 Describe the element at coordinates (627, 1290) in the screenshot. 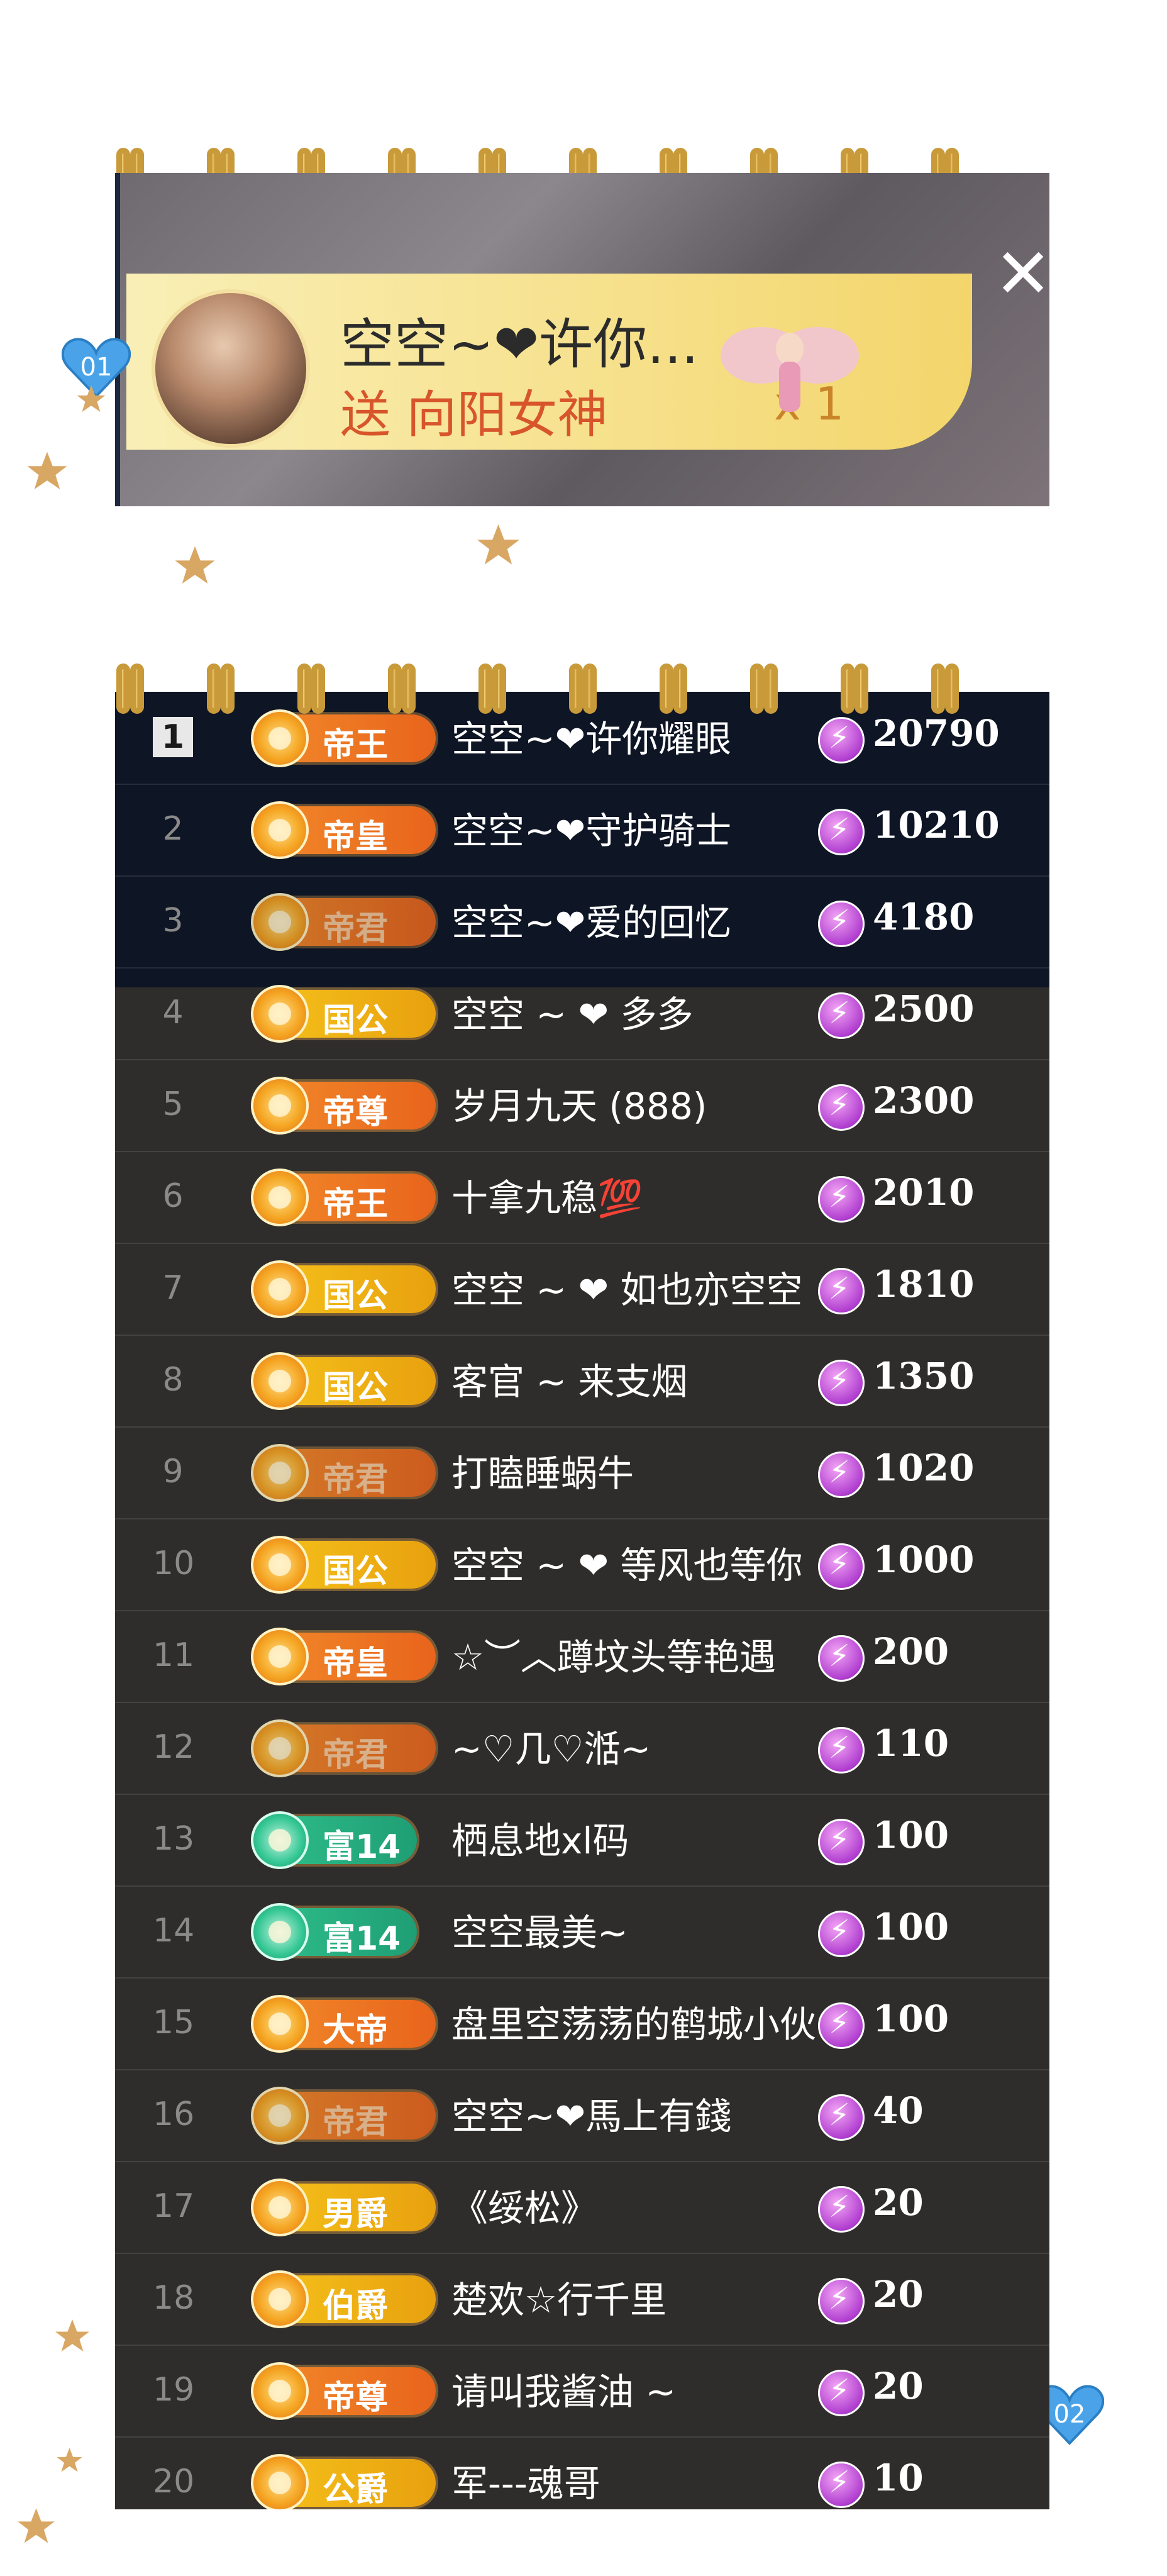

I see `user-name: 空空 ~ ❤ 如也亦空空` at that location.